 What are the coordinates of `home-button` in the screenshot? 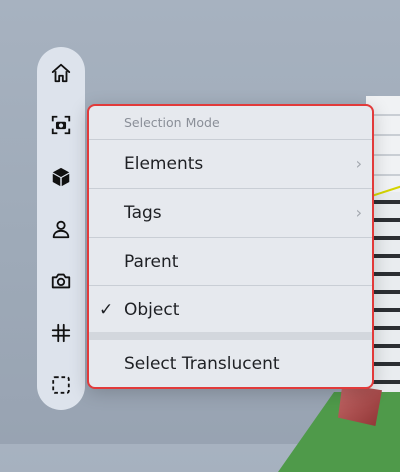 It's located at (61, 73).